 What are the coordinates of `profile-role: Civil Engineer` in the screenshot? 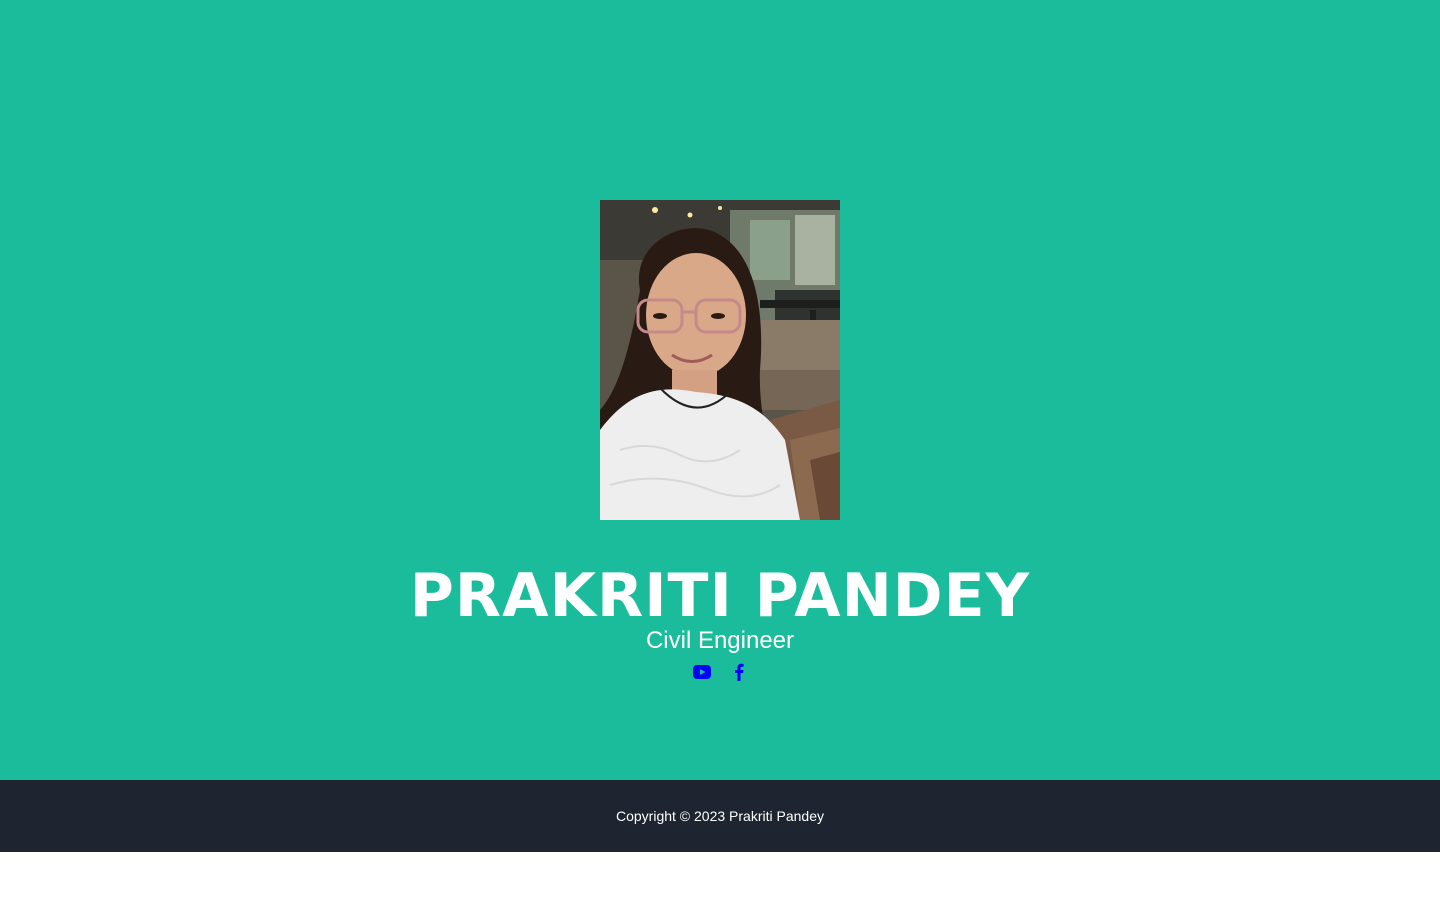 It's located at (720, 640).